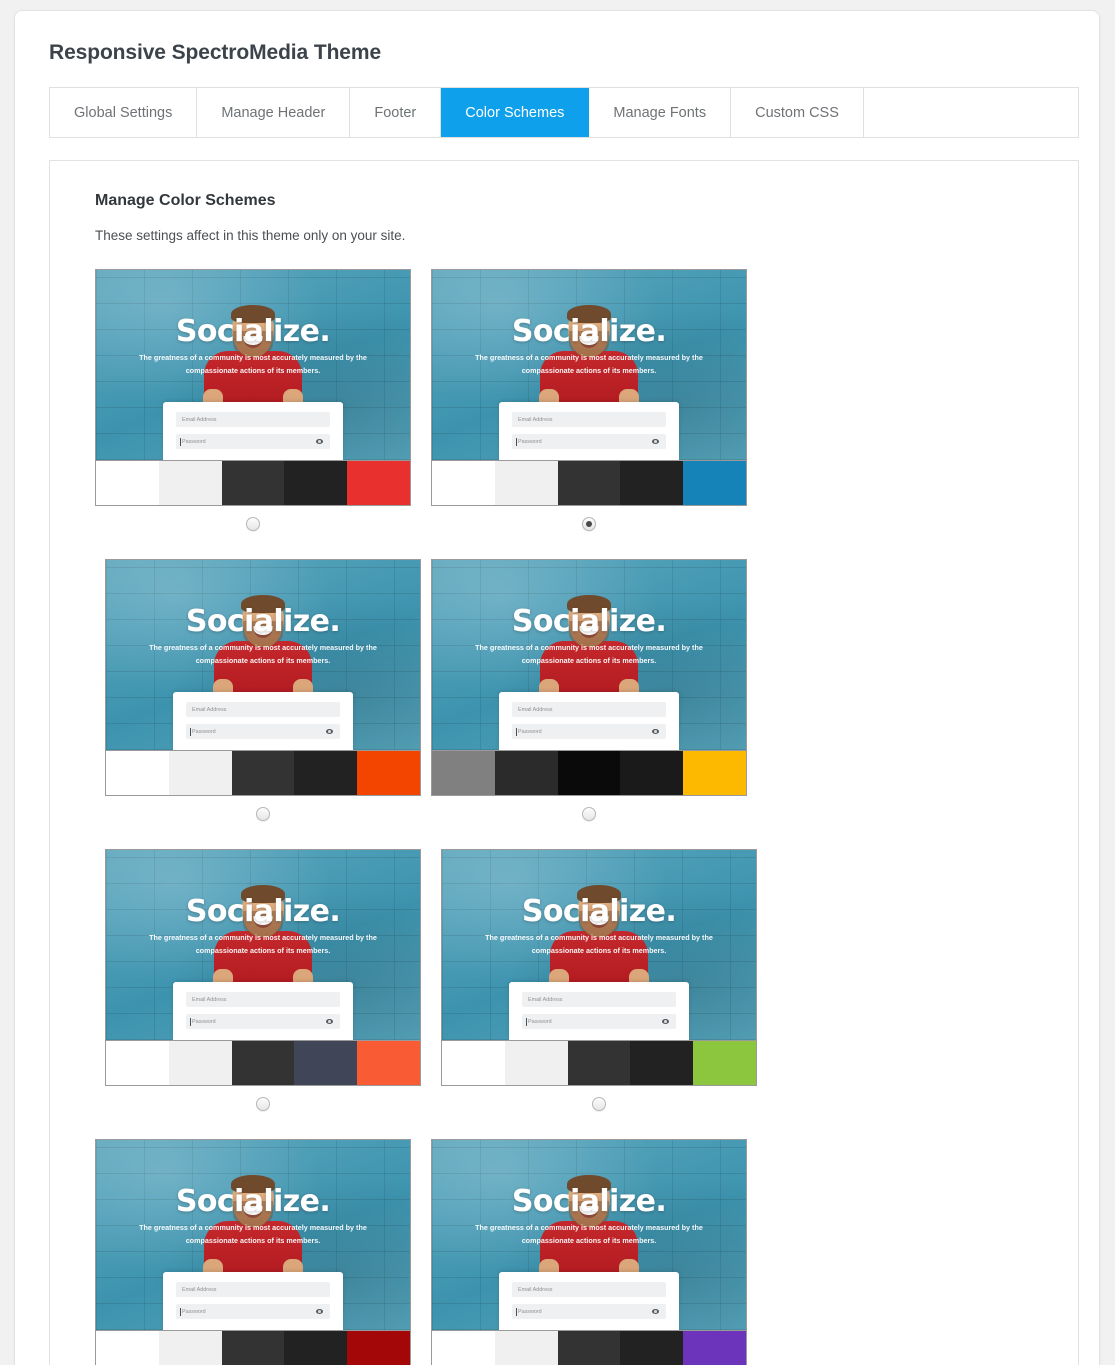 The height and width of the screenshot is (1365, 1115). What do you see at coordinates (589, 1301) in the screenshot?
I see `hero-login-card: Email Address Password` at bounding box center [589, 1301].